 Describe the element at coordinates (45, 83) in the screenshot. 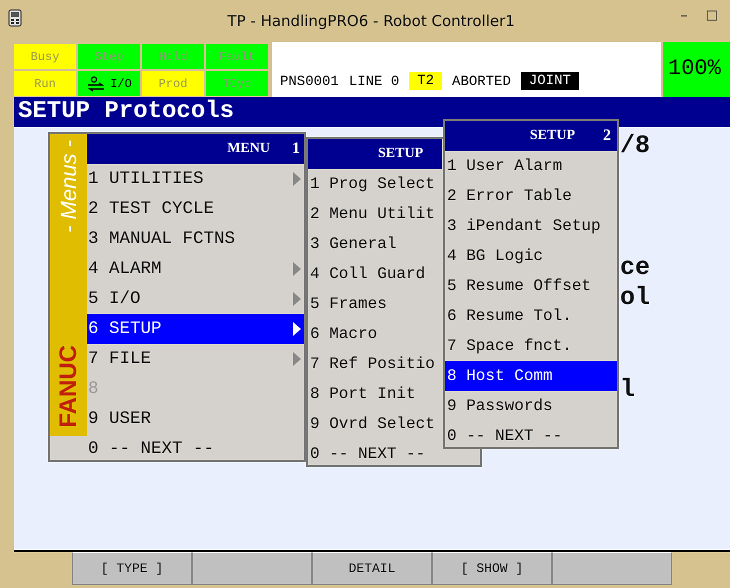

I see `status-lamp: Run` at that location.